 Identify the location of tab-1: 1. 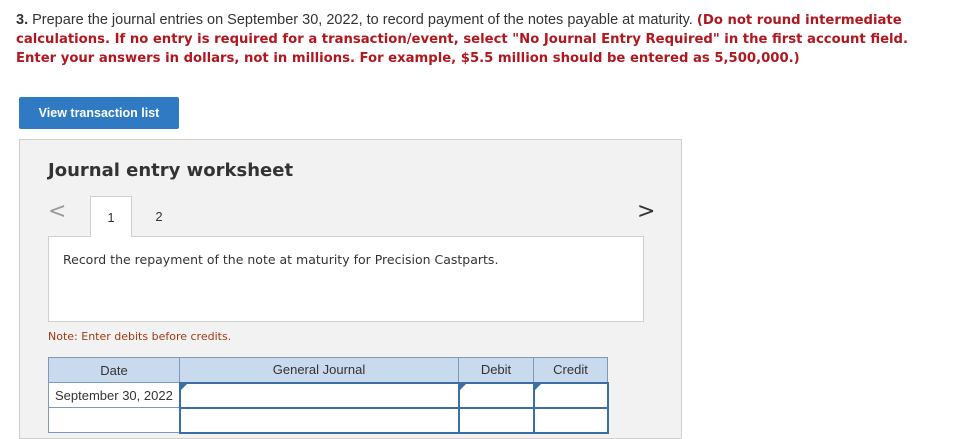
(111, 216).